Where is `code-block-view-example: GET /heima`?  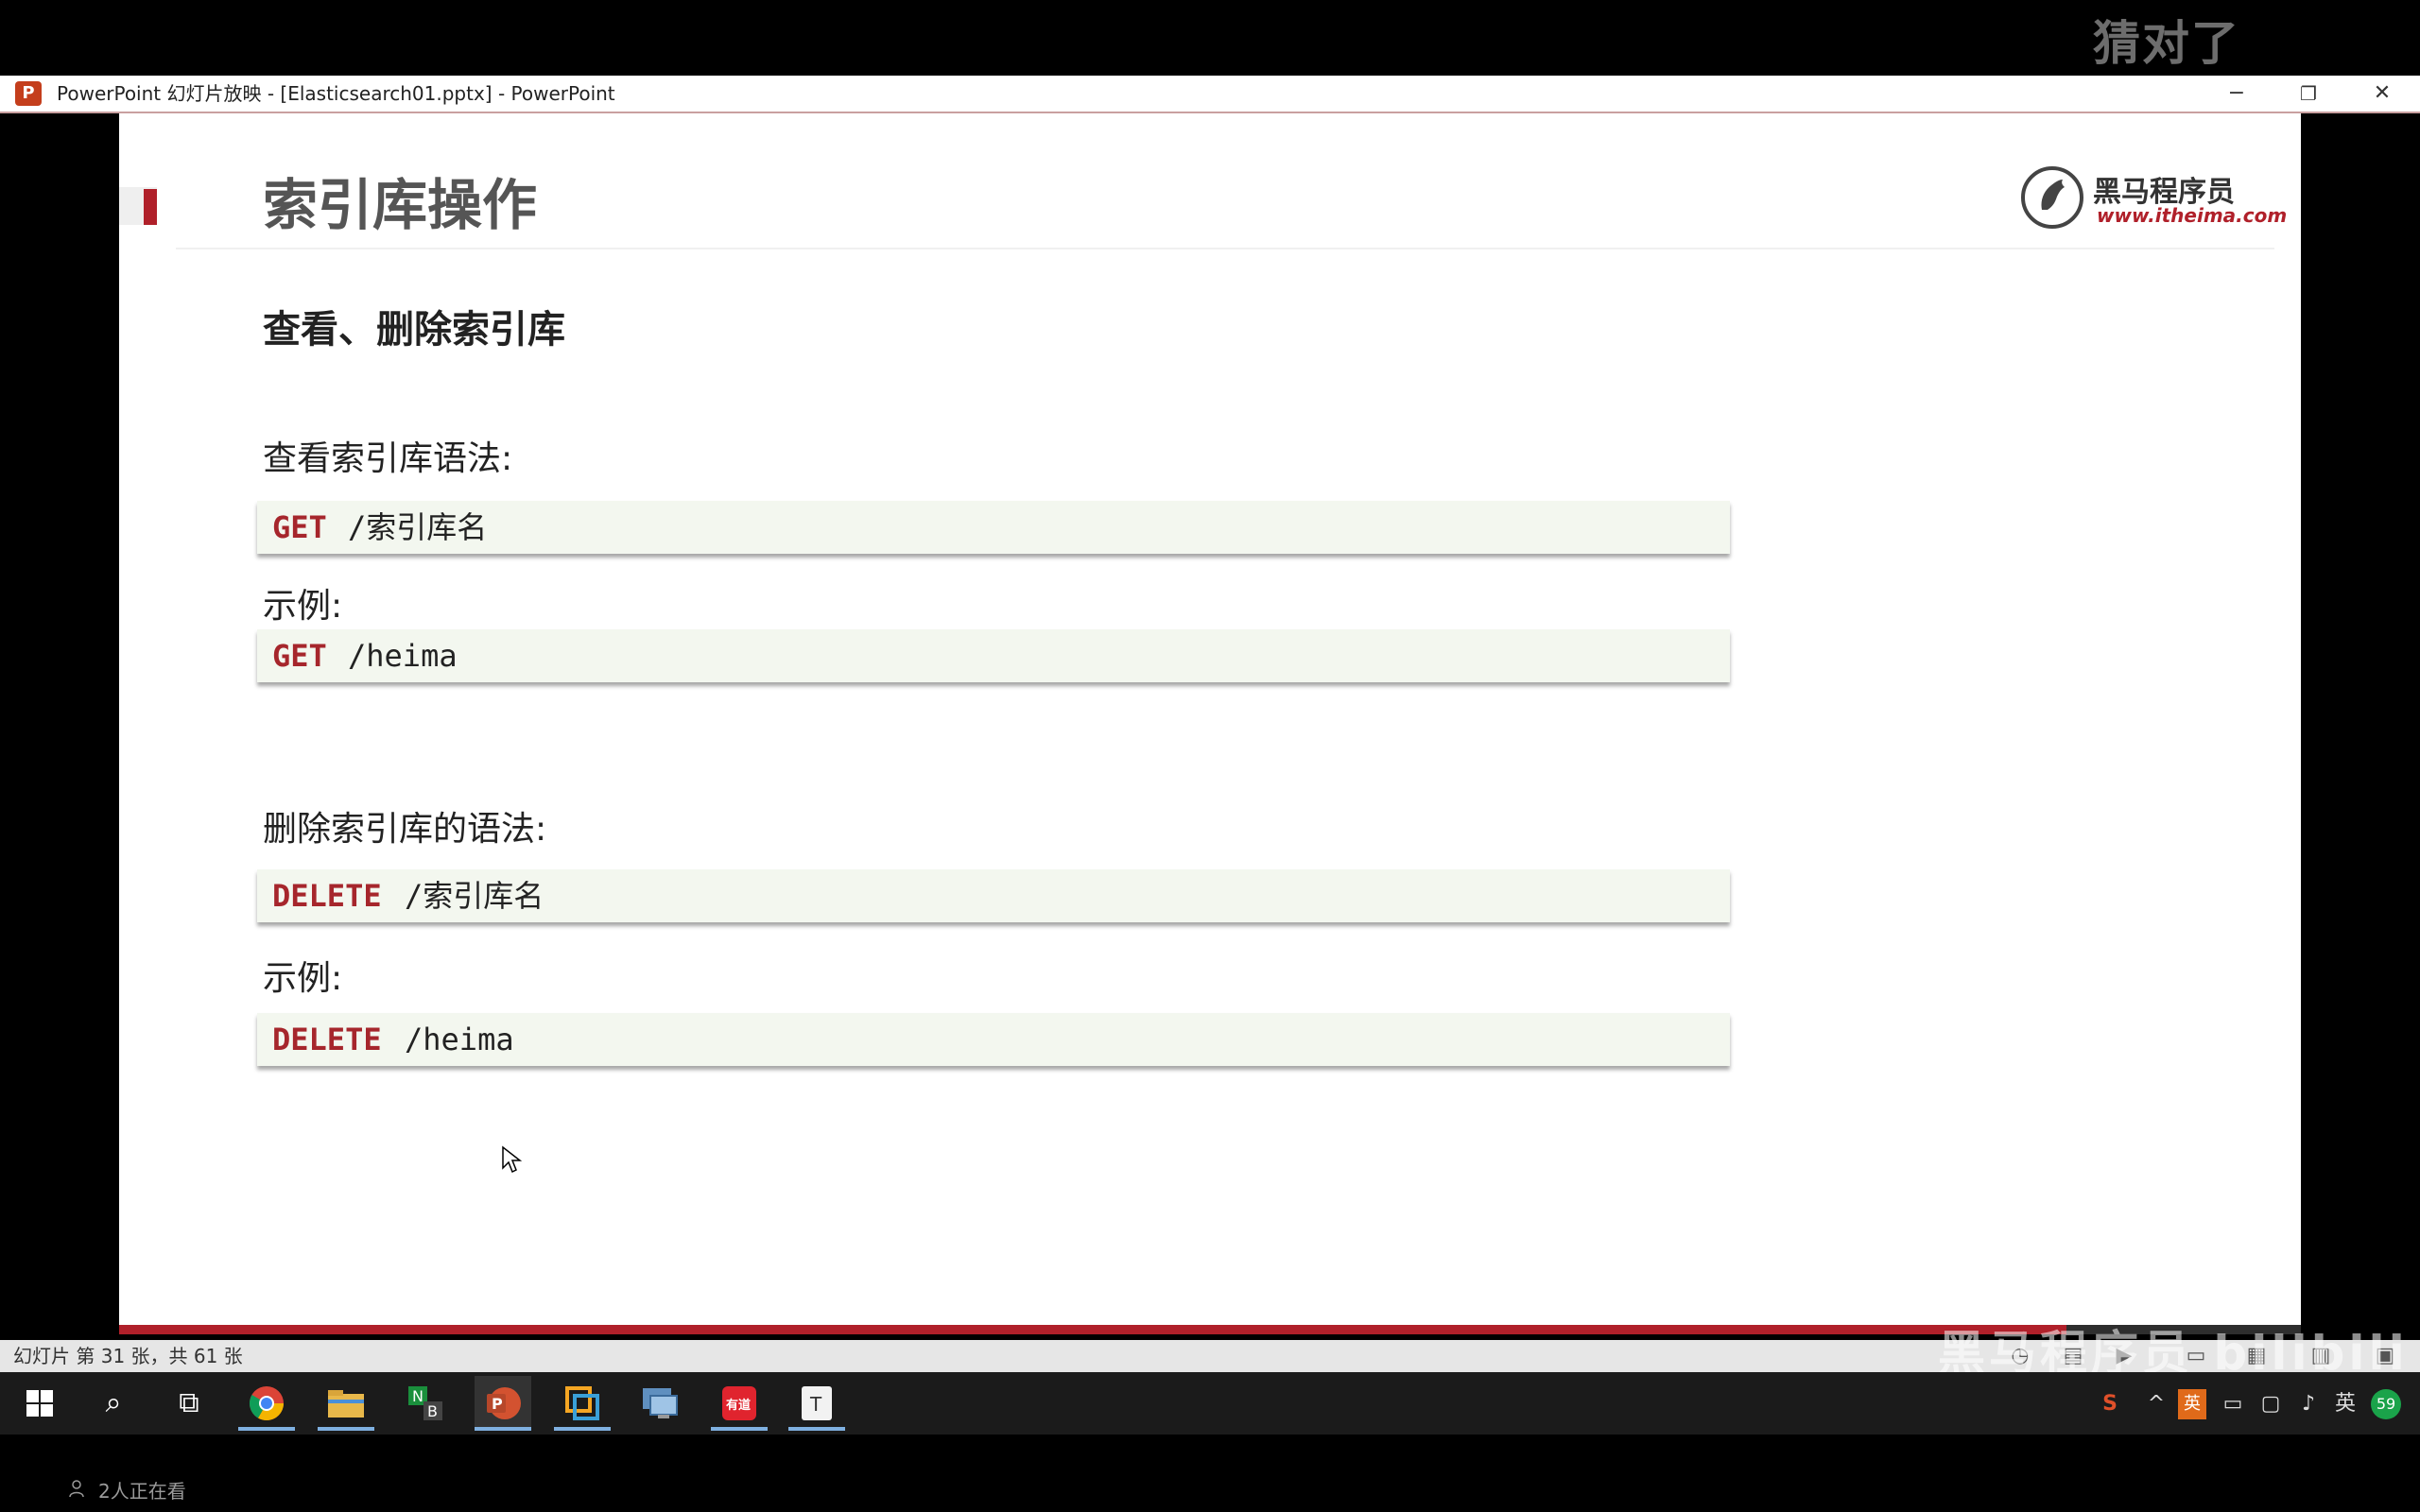
code-block-view-example: GET /heima is located at coordinates (993, 655).